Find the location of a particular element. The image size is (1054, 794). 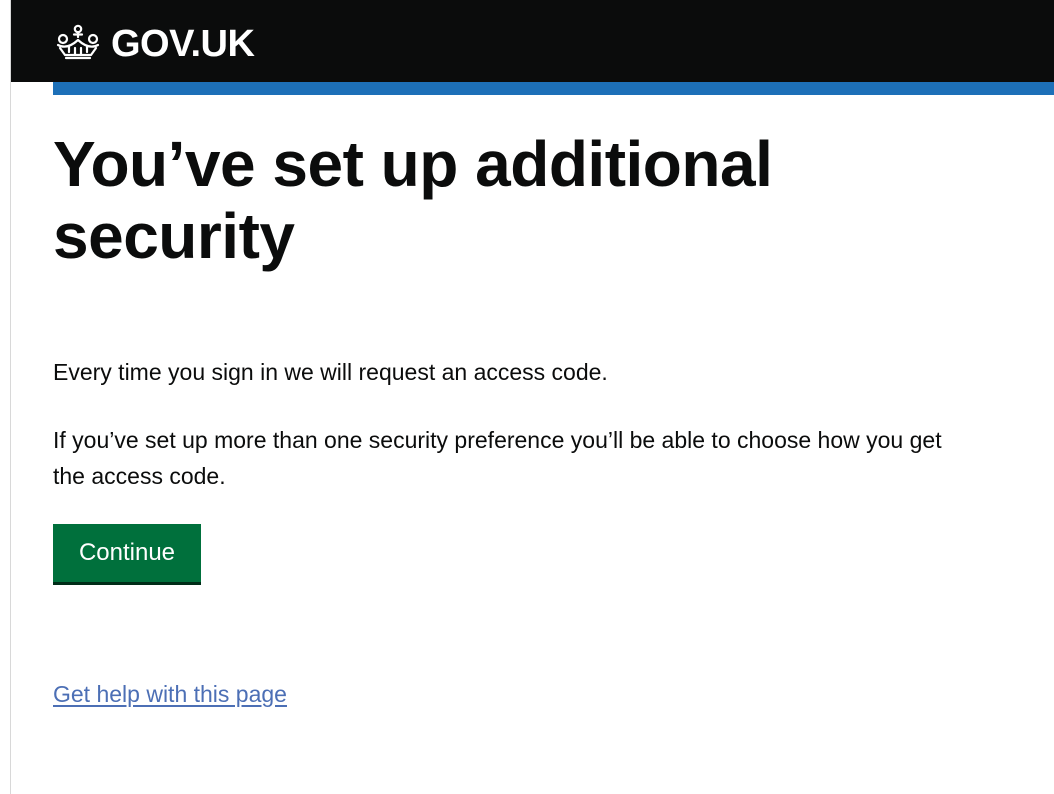

govuk-header: GOV.UK is located at coordinates (532, 41).